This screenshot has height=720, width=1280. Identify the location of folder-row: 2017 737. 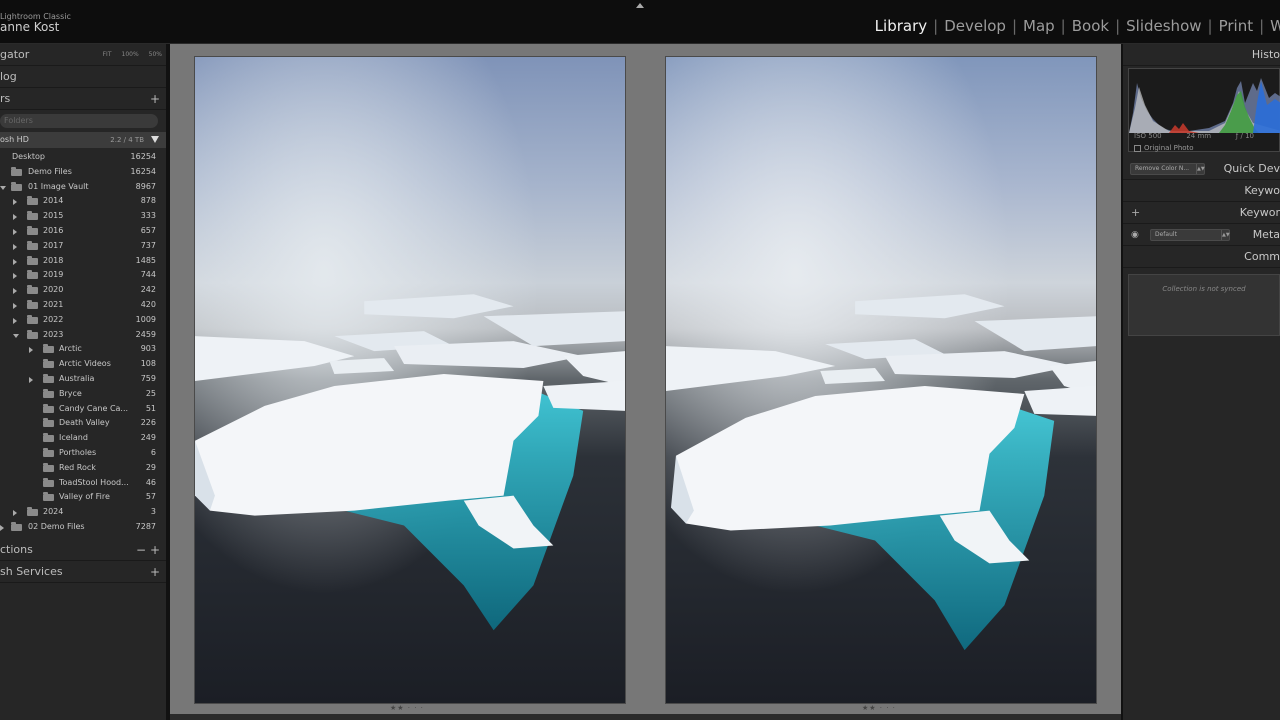
(83, 246).